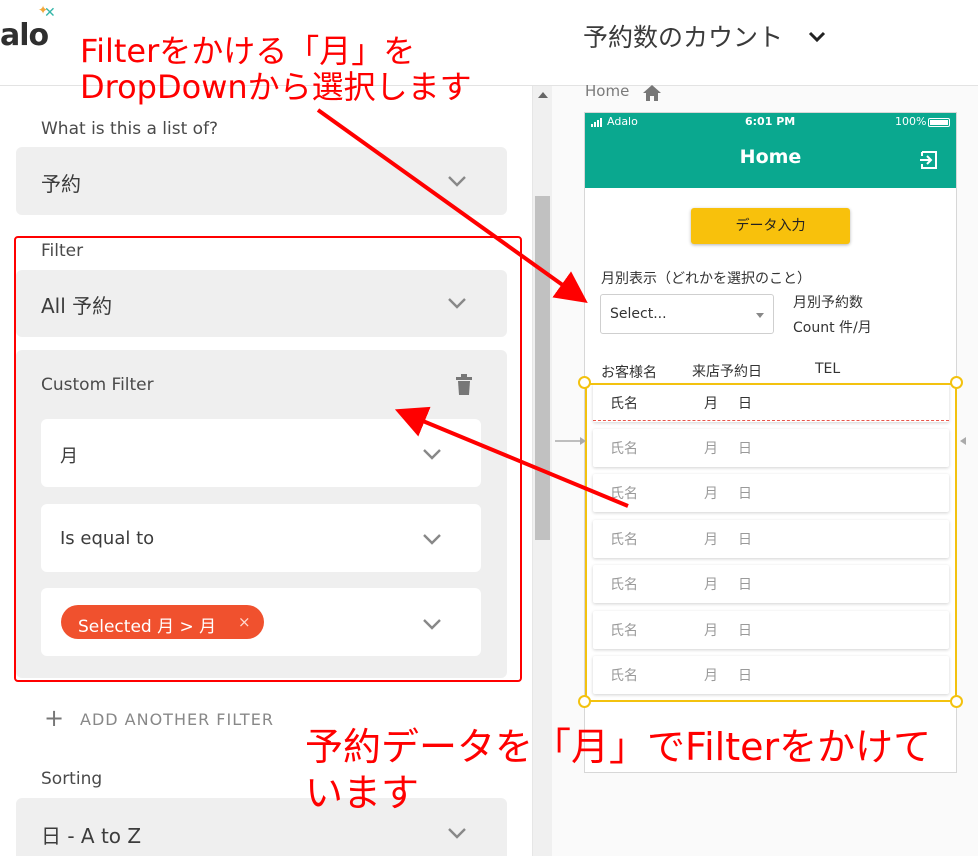 The image size is (978, 856). Describe the element at coordinates (770, 157) in the screenshot. I see `app-title: Home` at that location.